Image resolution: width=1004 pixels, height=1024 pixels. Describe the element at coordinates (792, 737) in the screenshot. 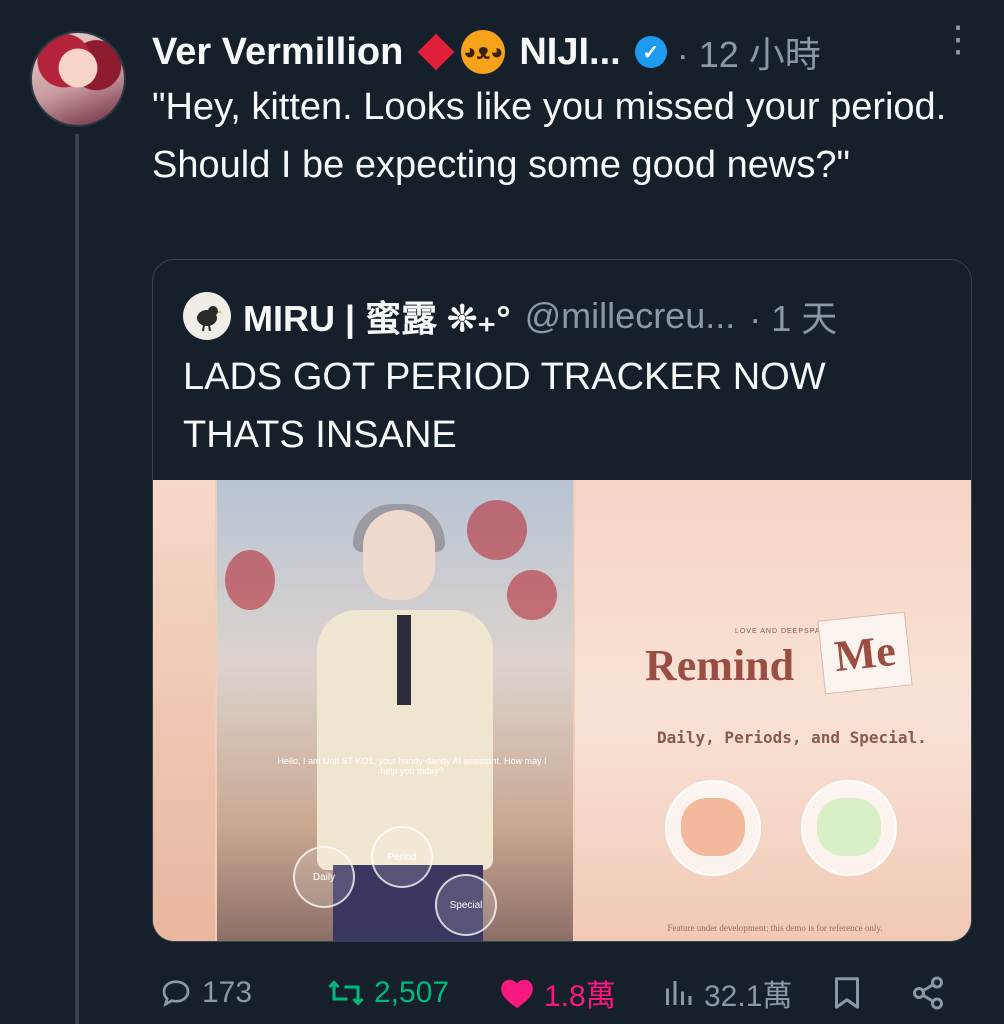

I see `feature-tagline: Daily, Periods, and Special.` at that location.